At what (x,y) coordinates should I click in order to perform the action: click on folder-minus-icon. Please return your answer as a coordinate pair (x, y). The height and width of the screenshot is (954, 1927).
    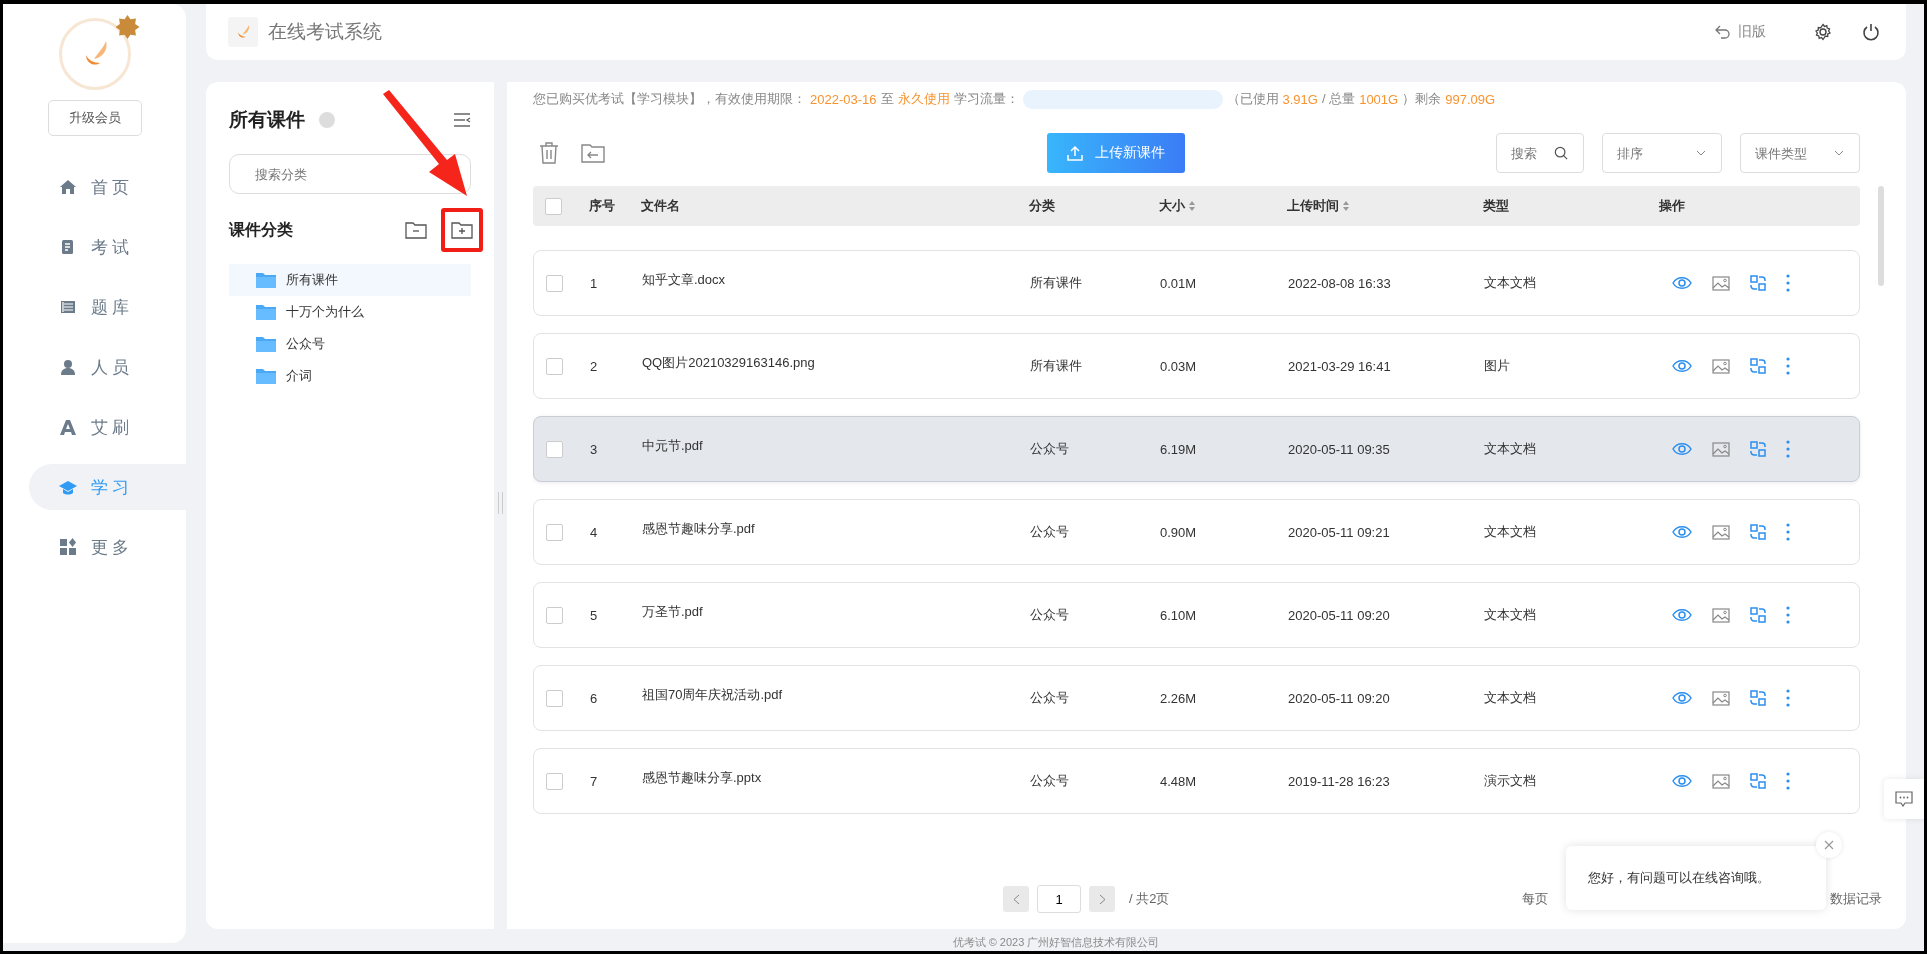
    Looking at the image, I should click on (416, 230).